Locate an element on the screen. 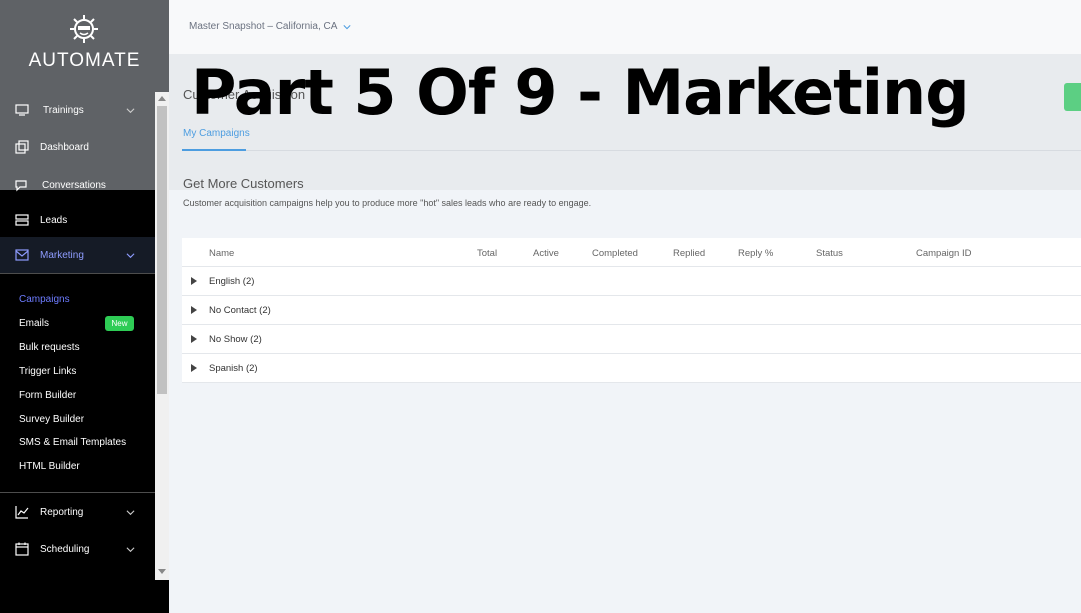  submenu-html-builder: HTML Builder is located at coordinates (49, 466).